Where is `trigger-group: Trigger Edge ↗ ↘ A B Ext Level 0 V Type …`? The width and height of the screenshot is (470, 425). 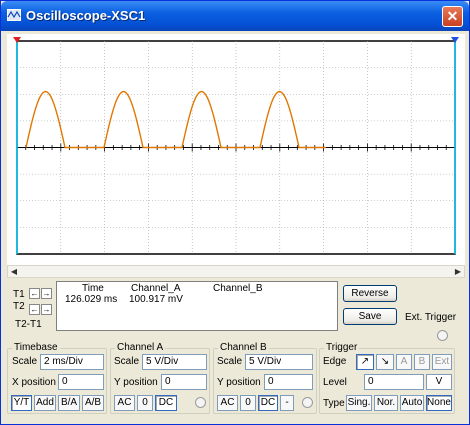 trigger-group: Trigger Edge ↗ ↘ A B Ext Level 0 V Type … is located at coordinates (387, 378).